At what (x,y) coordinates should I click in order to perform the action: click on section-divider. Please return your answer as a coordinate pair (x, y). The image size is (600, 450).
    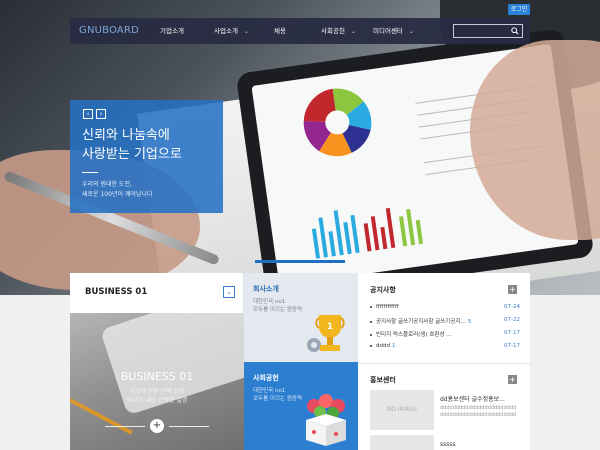
    Looking at the image, I should click on (444, 363).